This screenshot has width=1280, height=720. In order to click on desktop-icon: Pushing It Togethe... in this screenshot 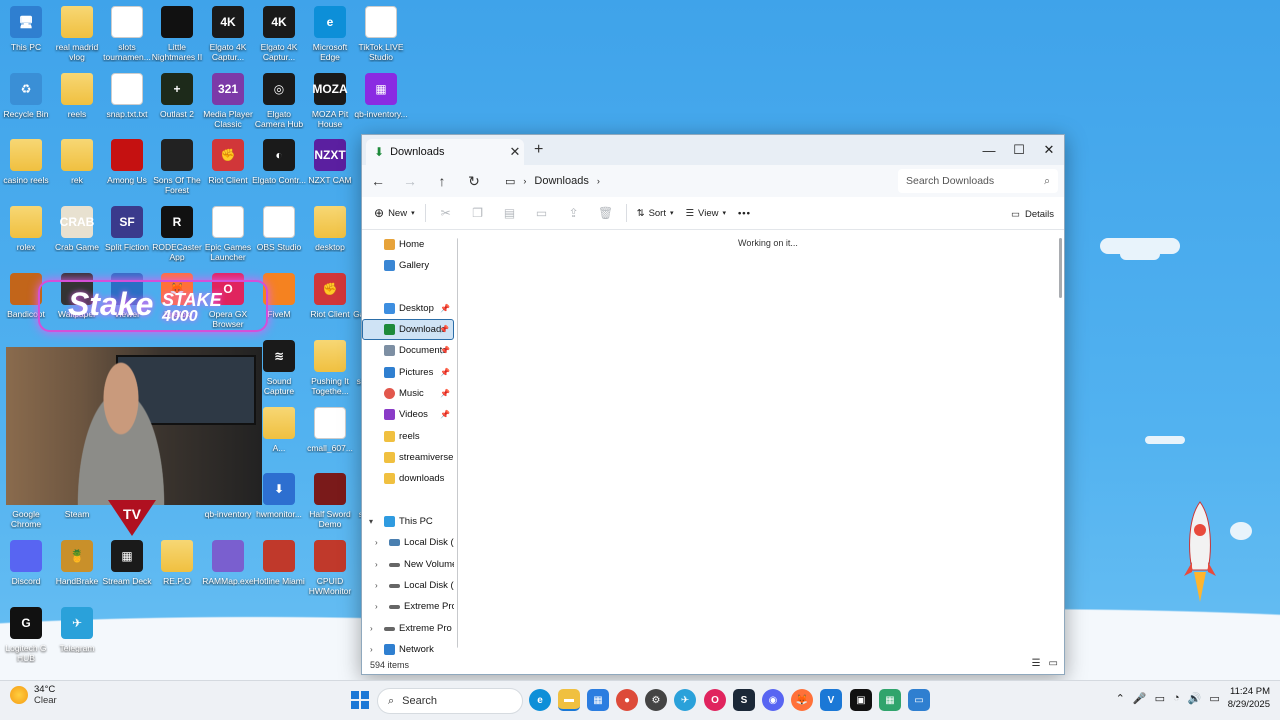, I will do `click(330, 370)`.